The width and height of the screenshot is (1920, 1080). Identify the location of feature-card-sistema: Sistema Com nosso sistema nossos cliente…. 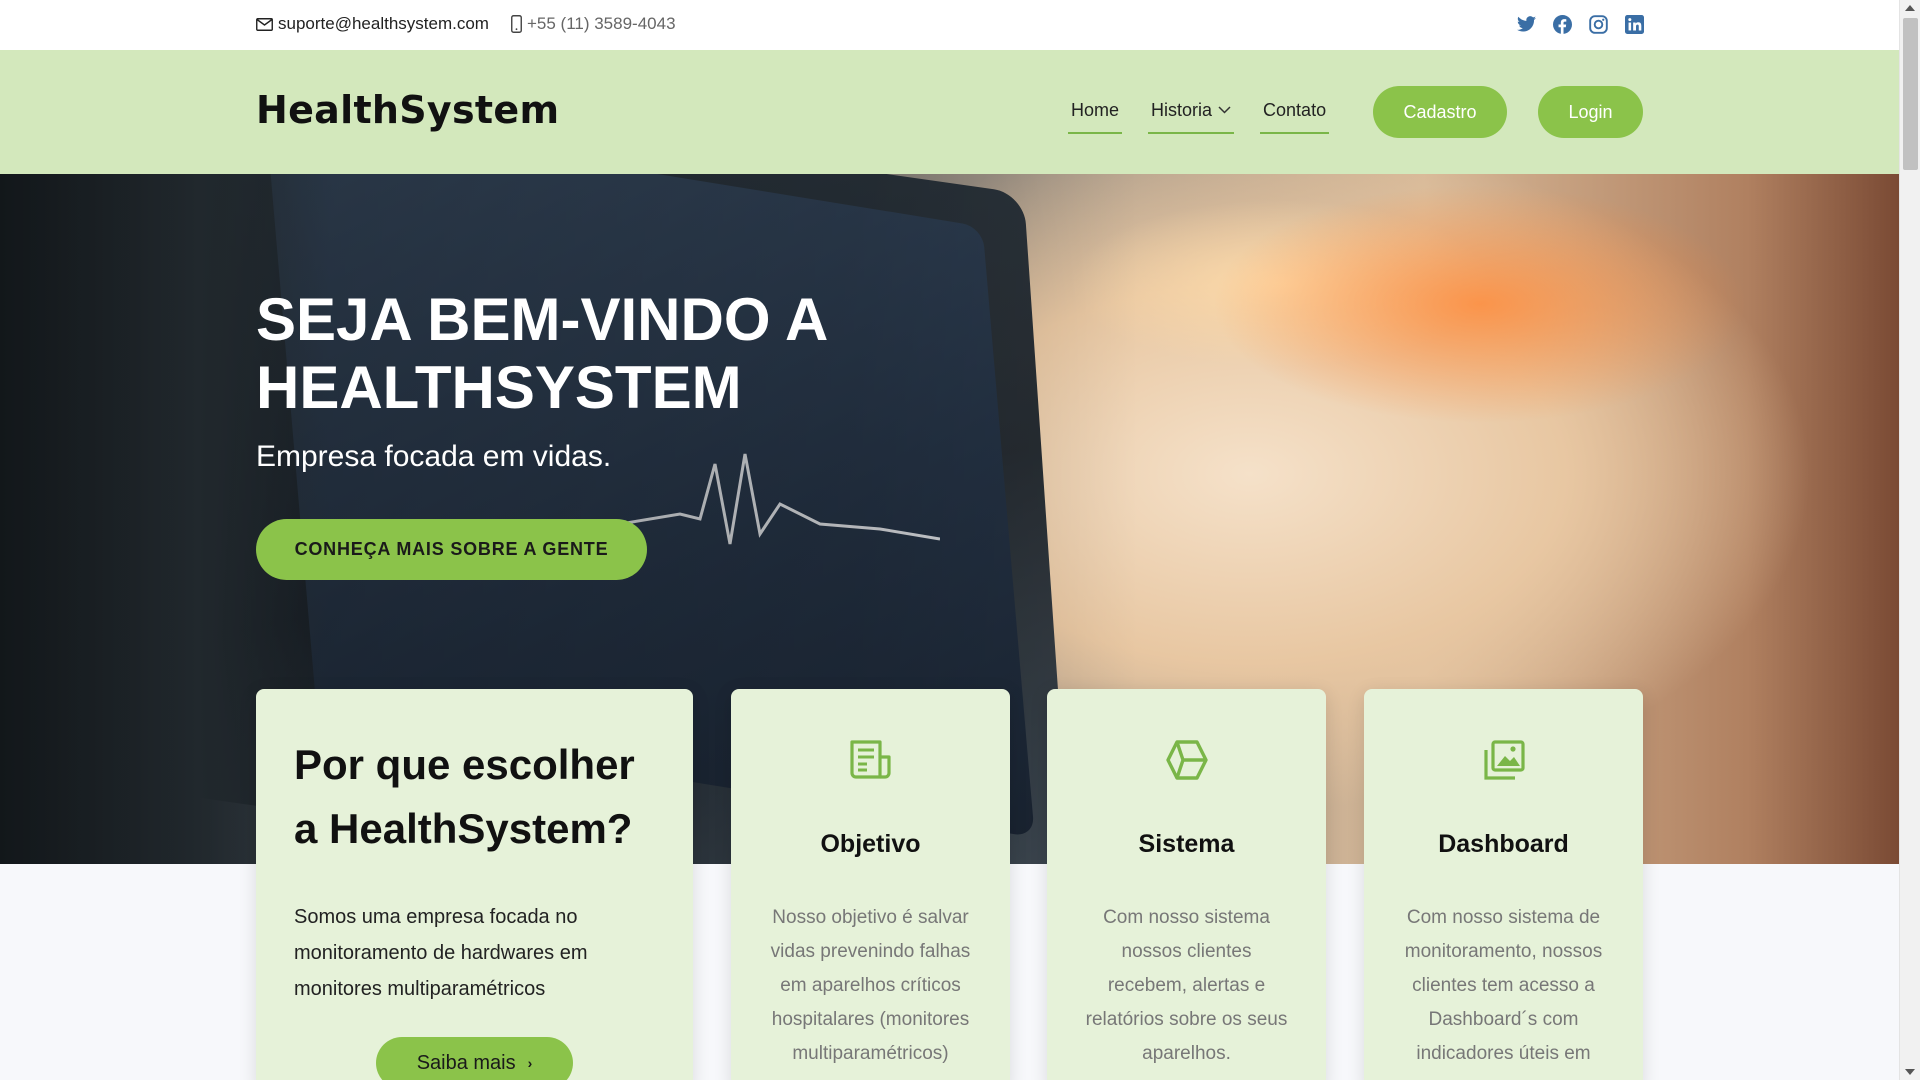
(1186, 884).